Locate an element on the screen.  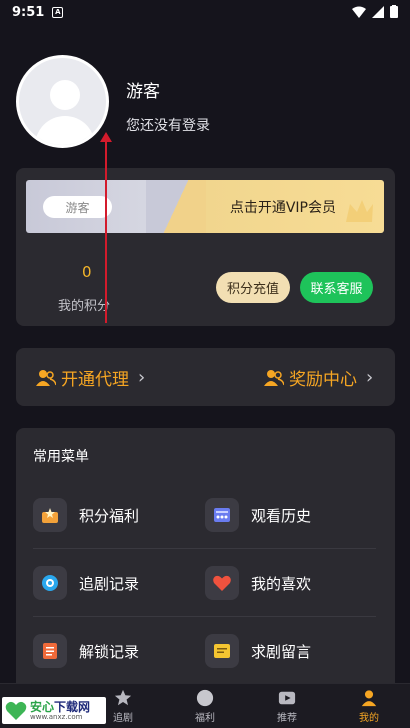
tab-mine: 我的 is located at coordinates (369, 706).